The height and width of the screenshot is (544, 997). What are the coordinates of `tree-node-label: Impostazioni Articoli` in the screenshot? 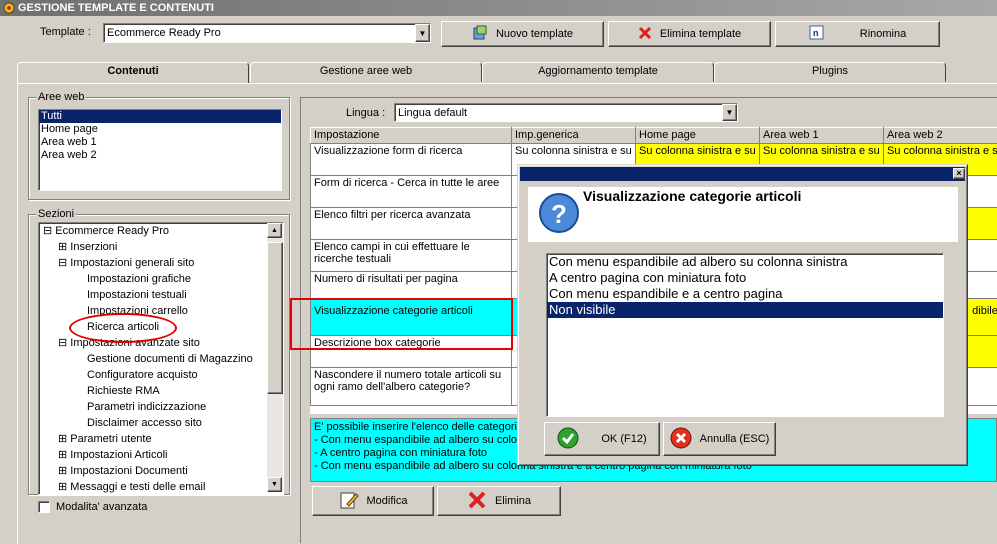 It's located at (118, 455).